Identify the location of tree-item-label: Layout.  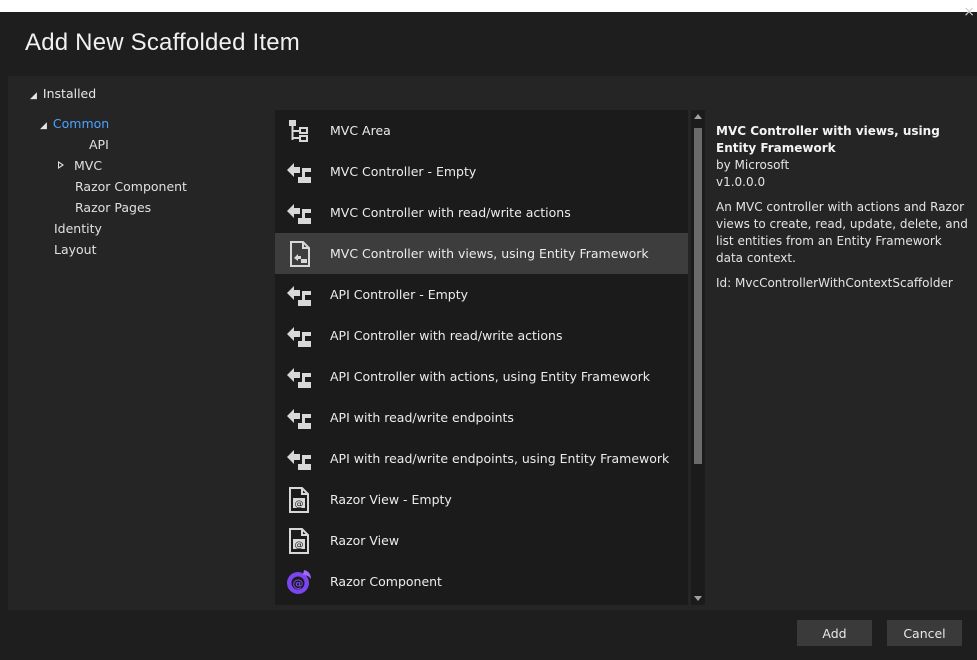
(75, 249).